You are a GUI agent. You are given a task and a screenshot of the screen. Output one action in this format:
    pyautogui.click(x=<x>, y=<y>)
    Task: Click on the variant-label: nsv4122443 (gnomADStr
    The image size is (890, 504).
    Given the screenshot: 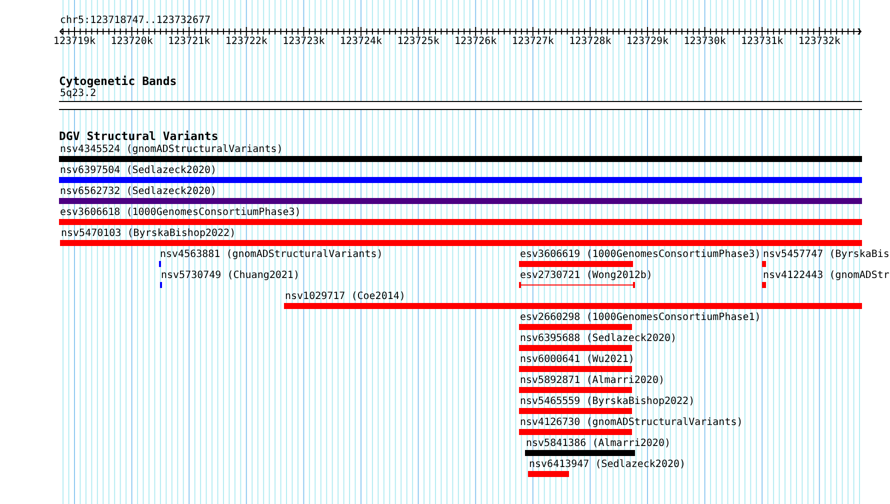 What is the action you would take?
    pyautogui.click(x=826, y=276)
    